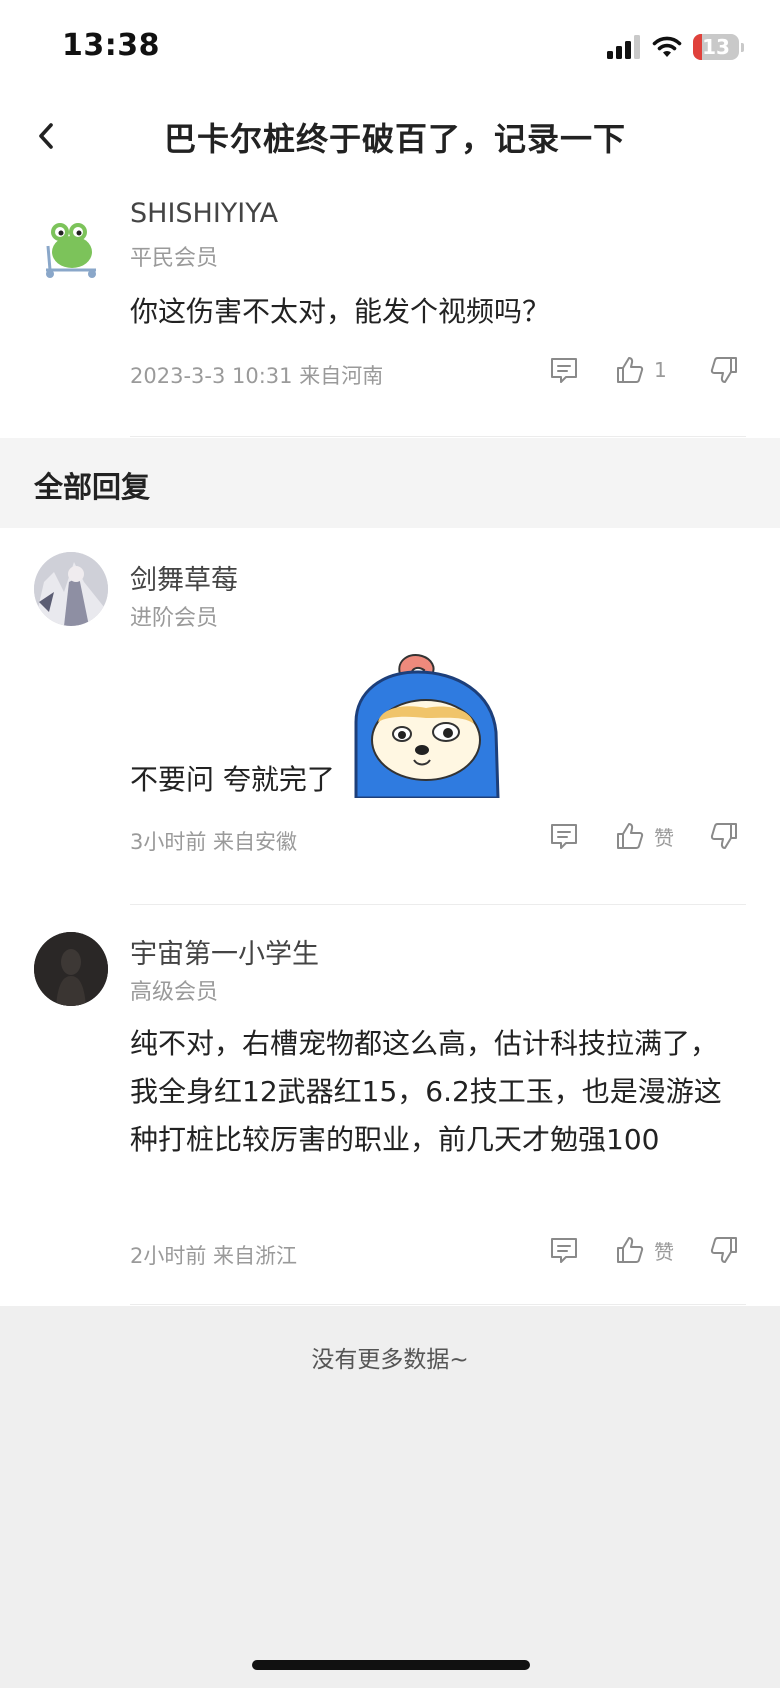 The width and height of the screenshot is (780, 1688). Describe the element at coordinates (623, 47) in the screenshot. I see `signal-icon` at that location.